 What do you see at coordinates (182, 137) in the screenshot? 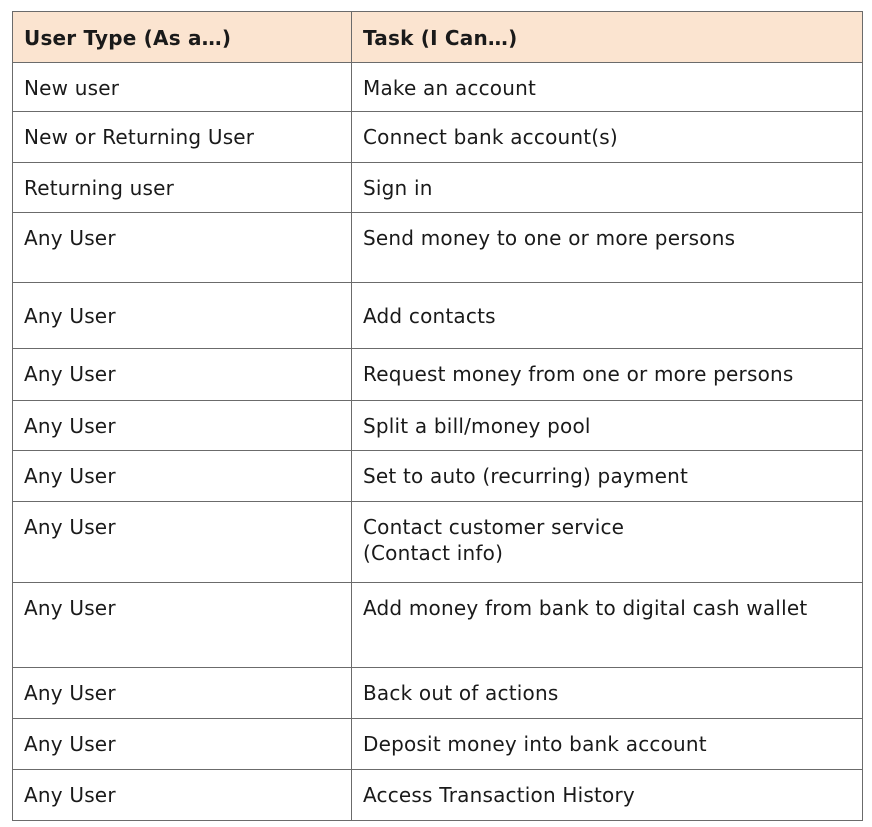
I see `cell-user-type: New or Returning User` at bounding box center [182, 137].